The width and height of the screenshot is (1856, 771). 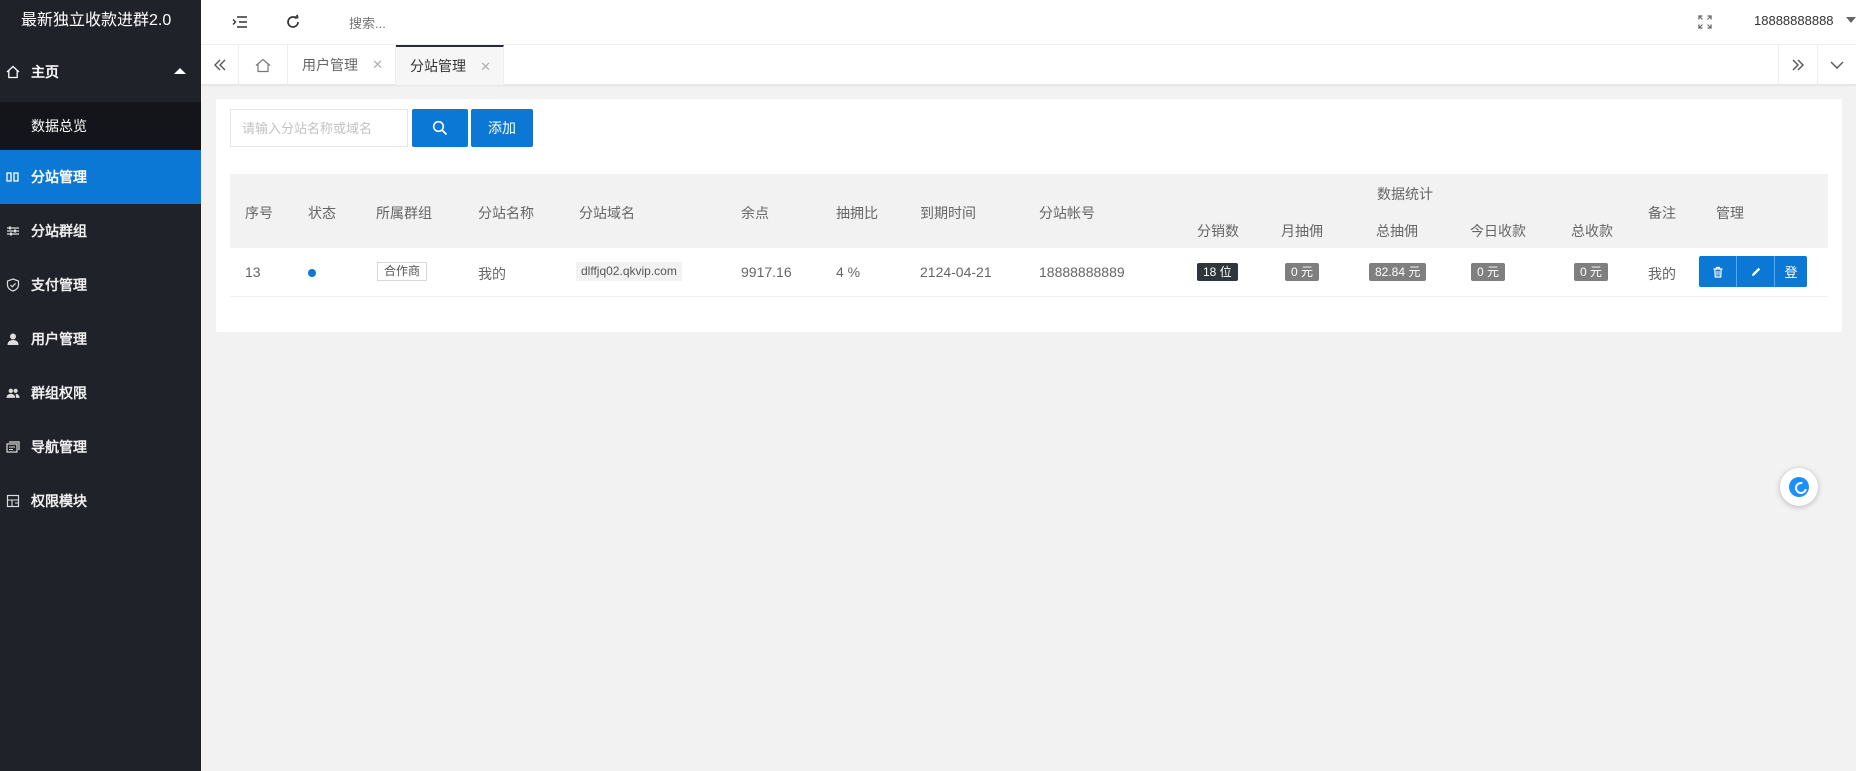 What do you see at coordinates (100, 285) in the screenshot?
I see `sidebar-item-payment: 支付管理` at bounding box center [100, 285].